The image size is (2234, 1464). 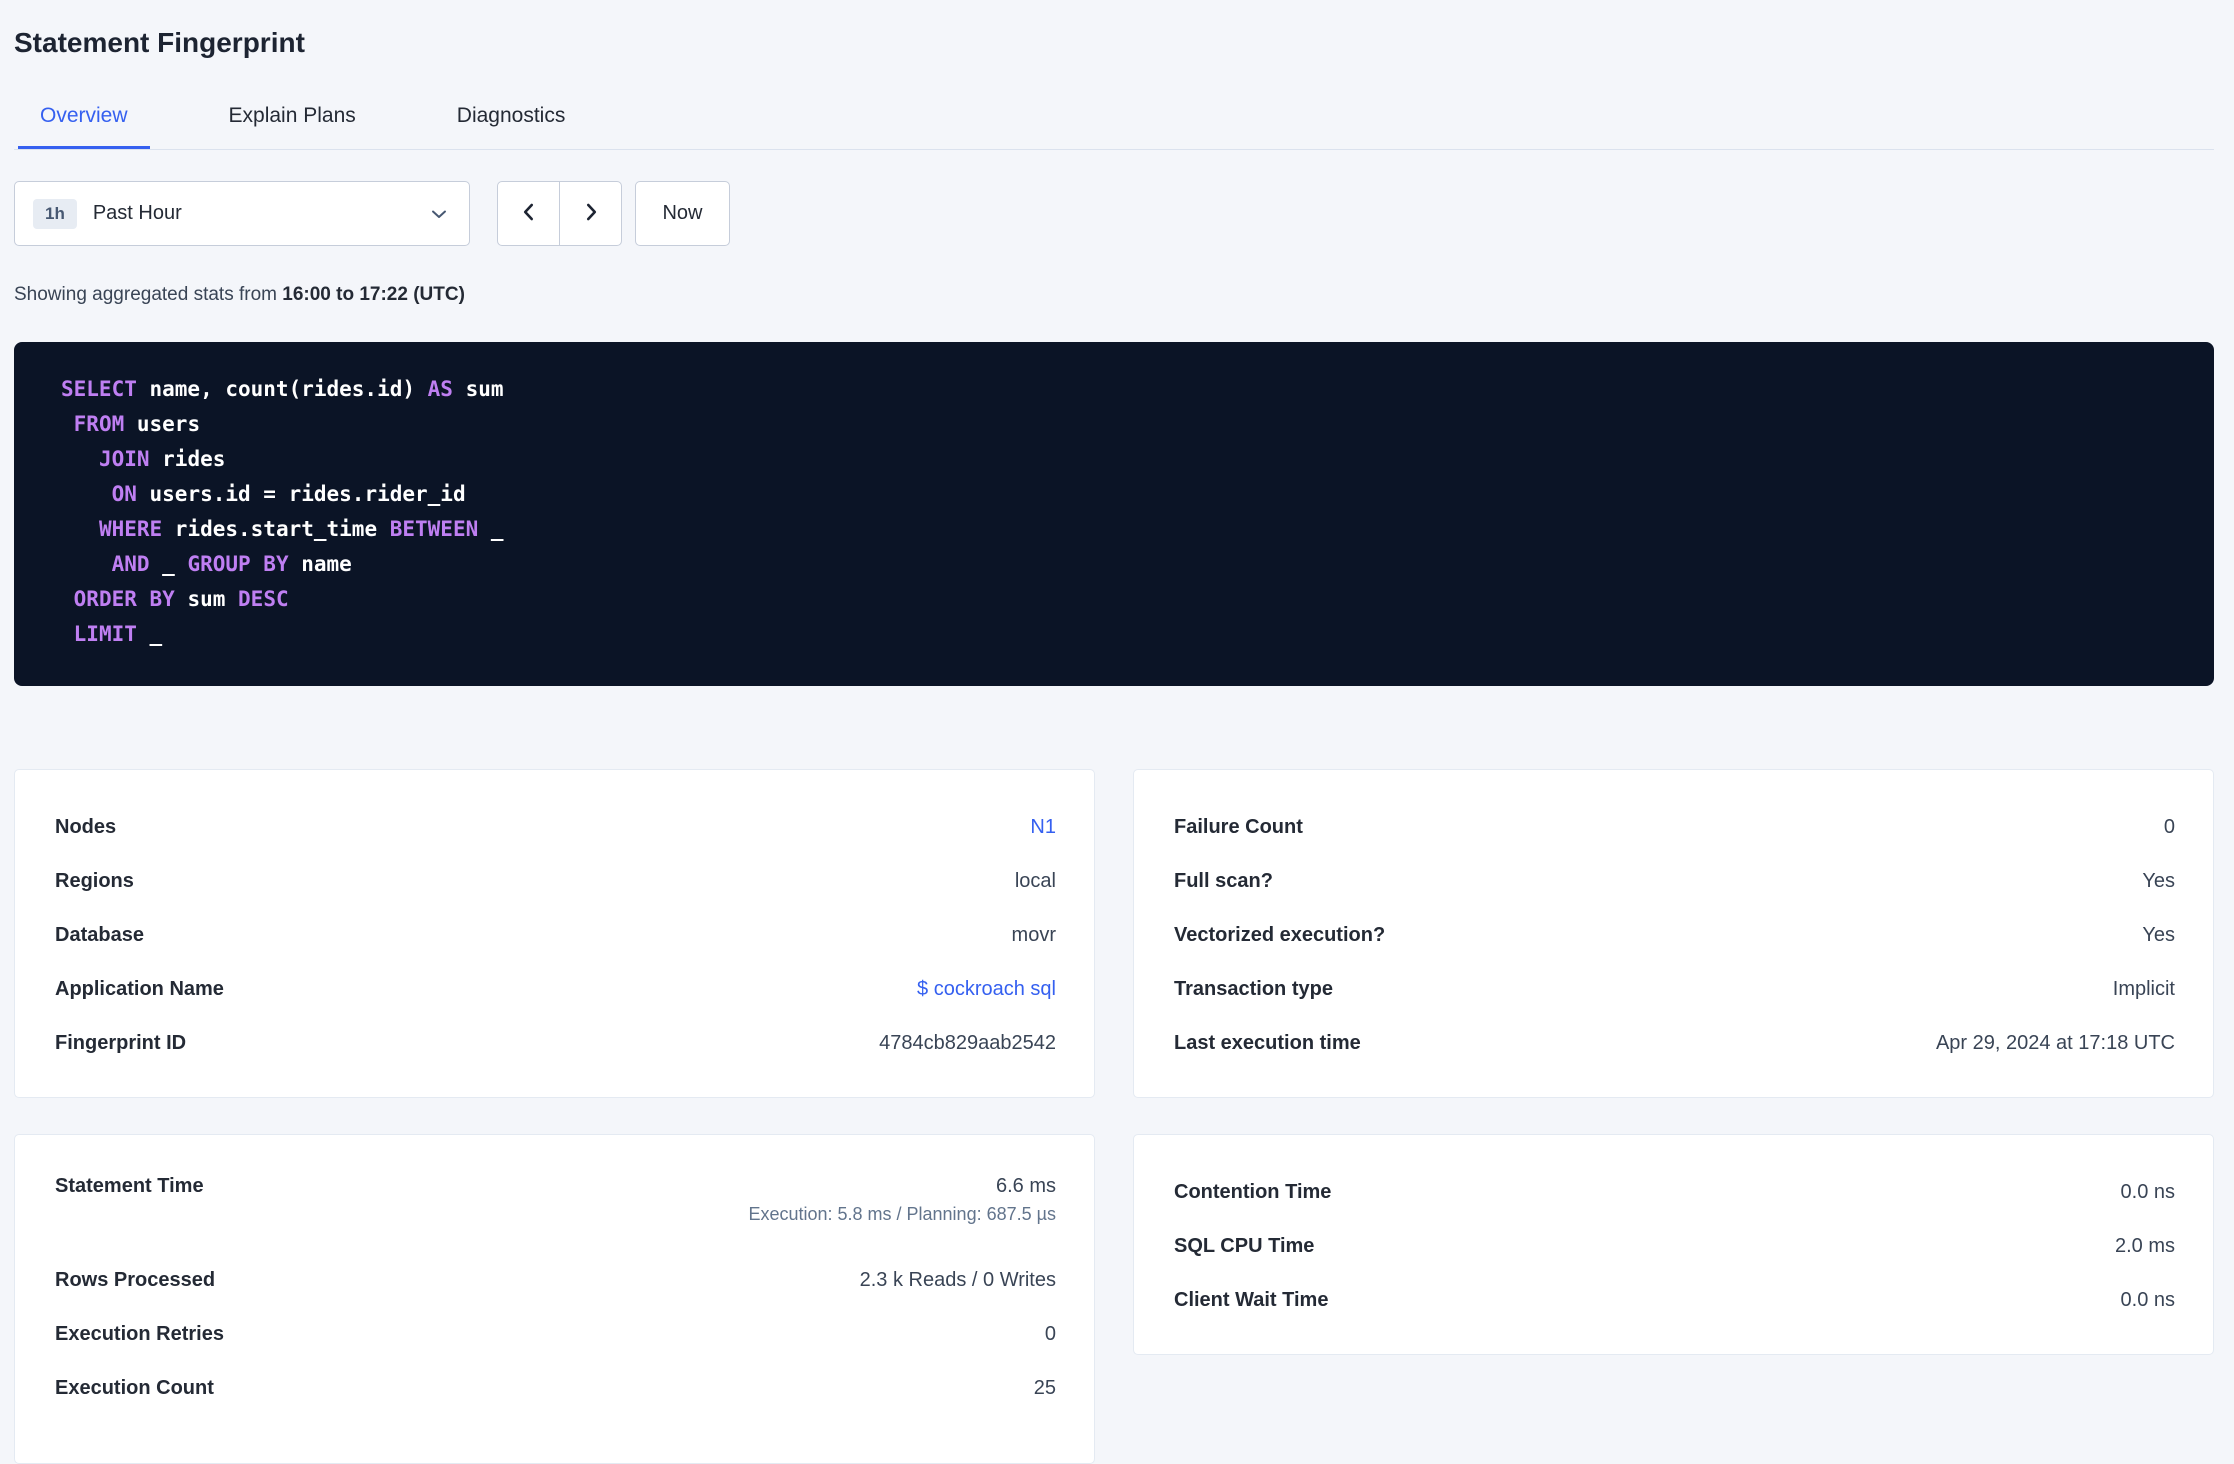 I want to click on row-value: 6.6 ms, so click(x=1025, y=1186).